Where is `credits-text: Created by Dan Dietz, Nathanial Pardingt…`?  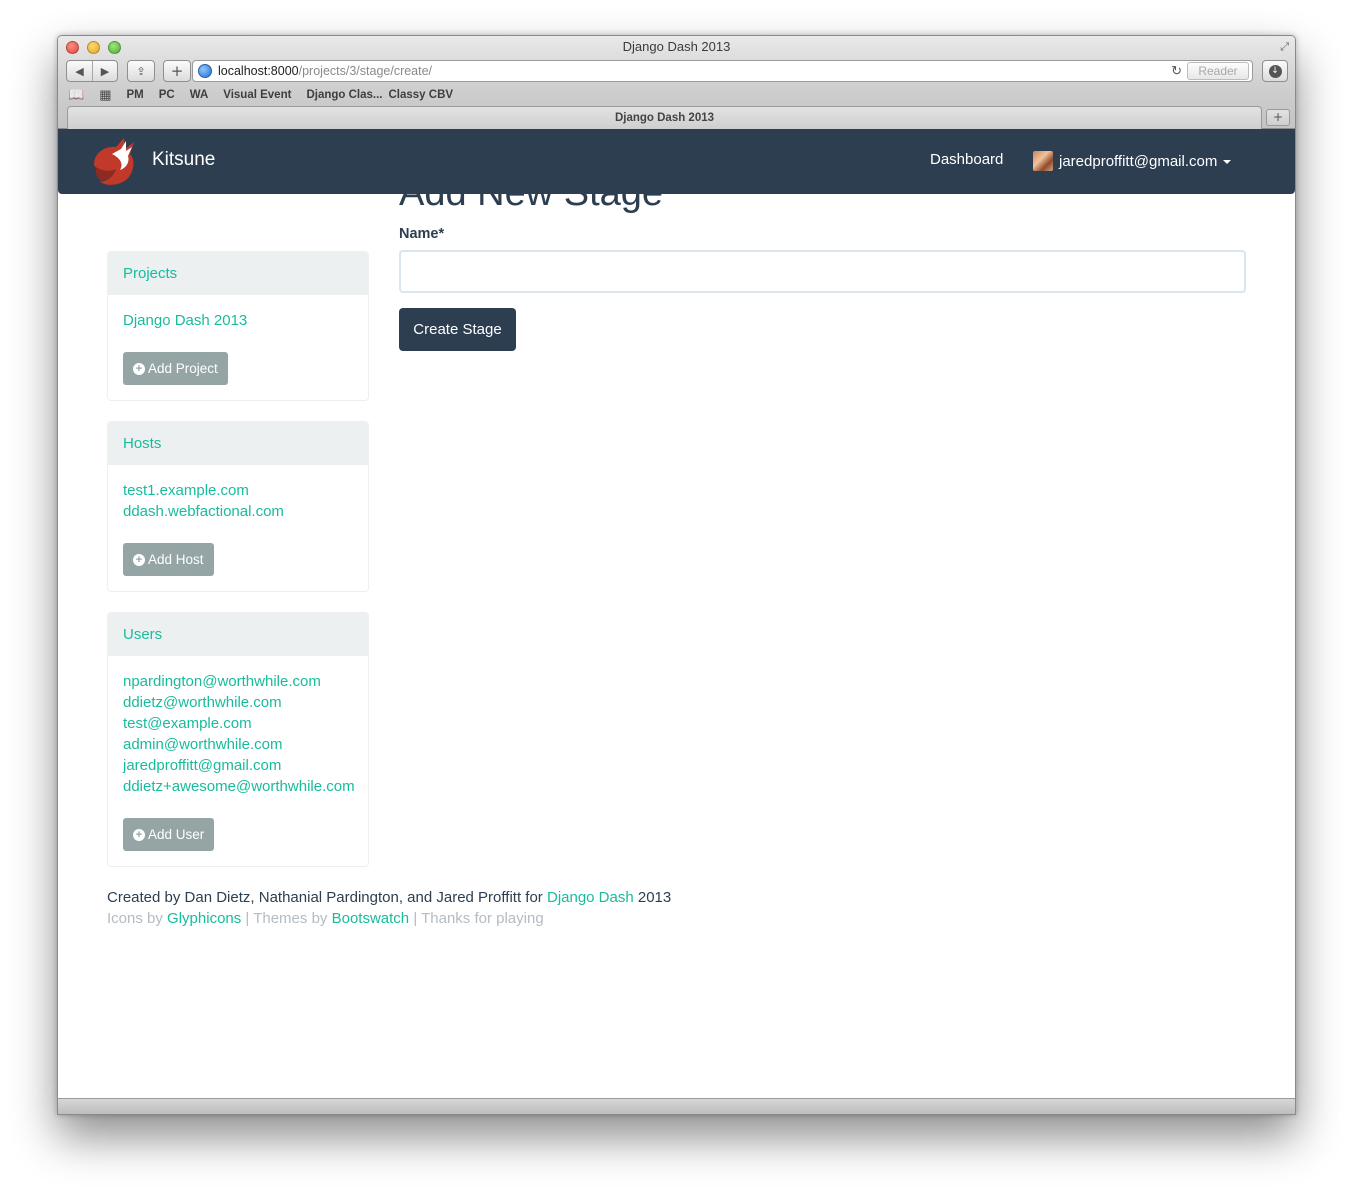 credits-text: Created by Dan Dietz, Nathanial Pardingt… is located at coordinates (325, 897).